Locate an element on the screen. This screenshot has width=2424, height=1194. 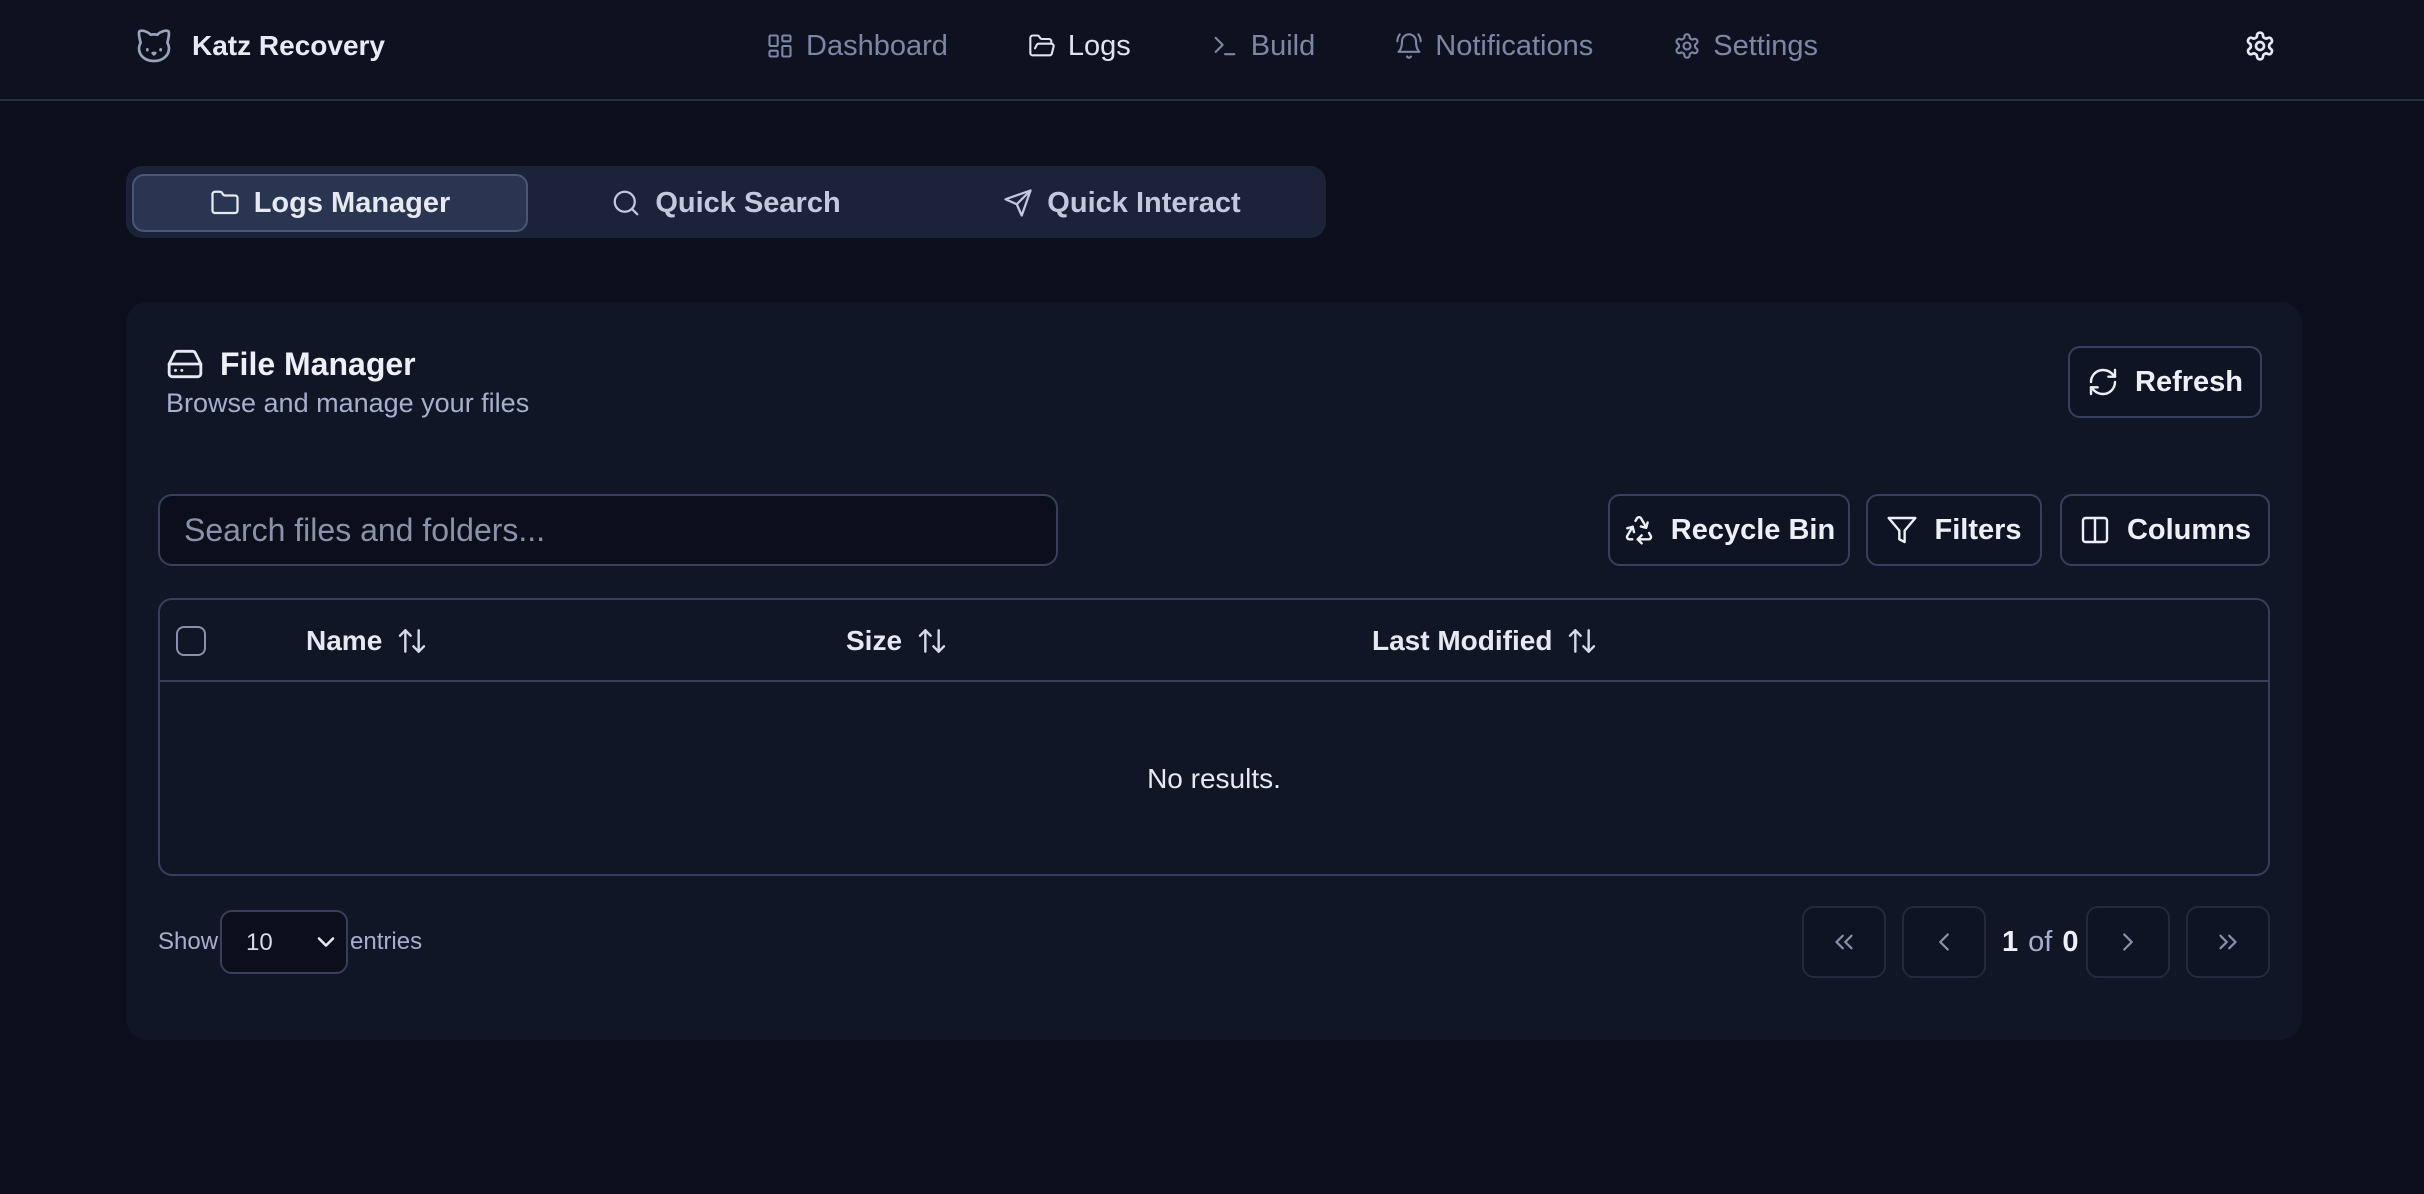
current-page: 1 is located at coordinates (2010, 941).